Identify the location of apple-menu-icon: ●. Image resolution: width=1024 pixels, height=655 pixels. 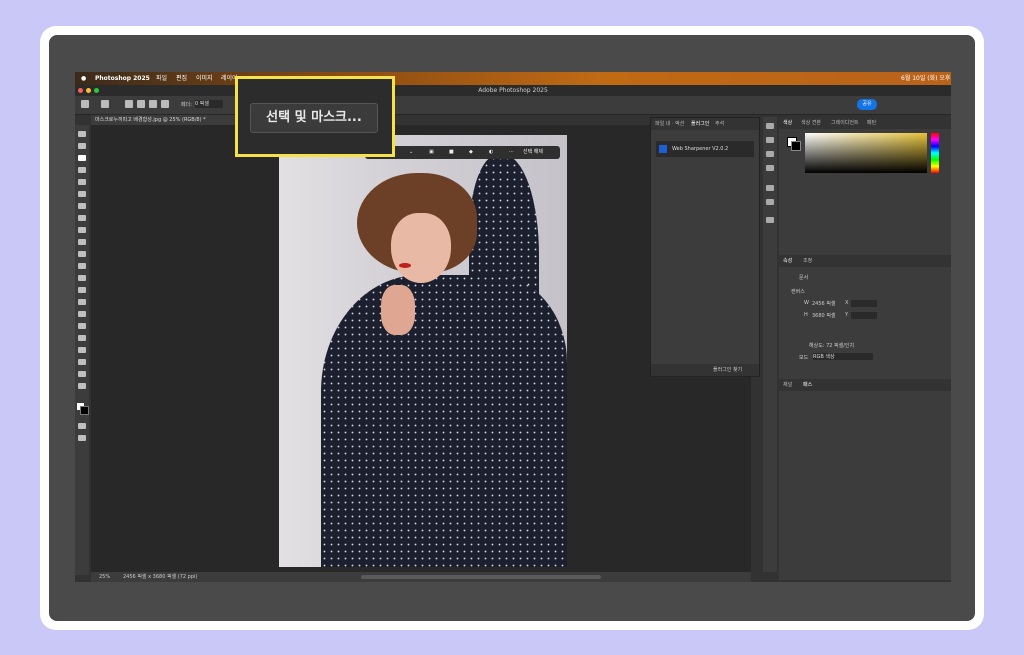
(83, 78).